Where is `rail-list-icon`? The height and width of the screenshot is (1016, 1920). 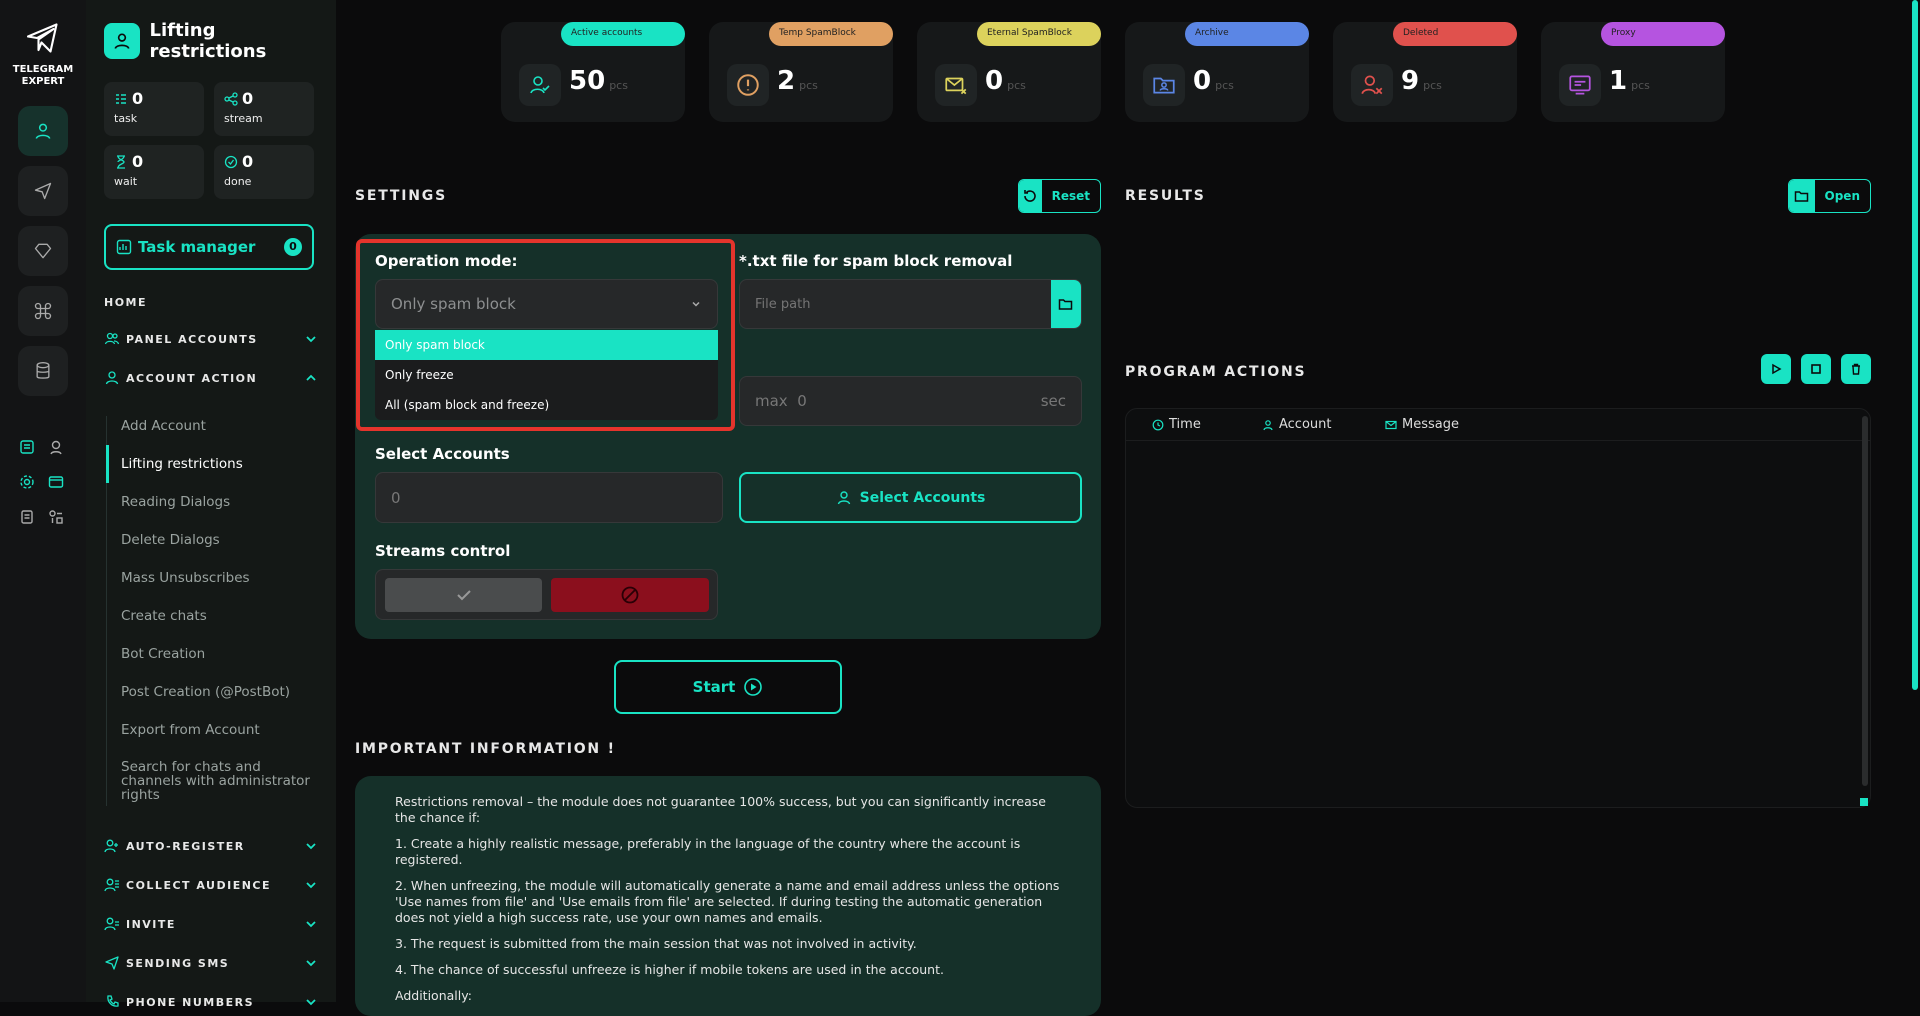 rail-list-icon is located at coordinates (27, 447).